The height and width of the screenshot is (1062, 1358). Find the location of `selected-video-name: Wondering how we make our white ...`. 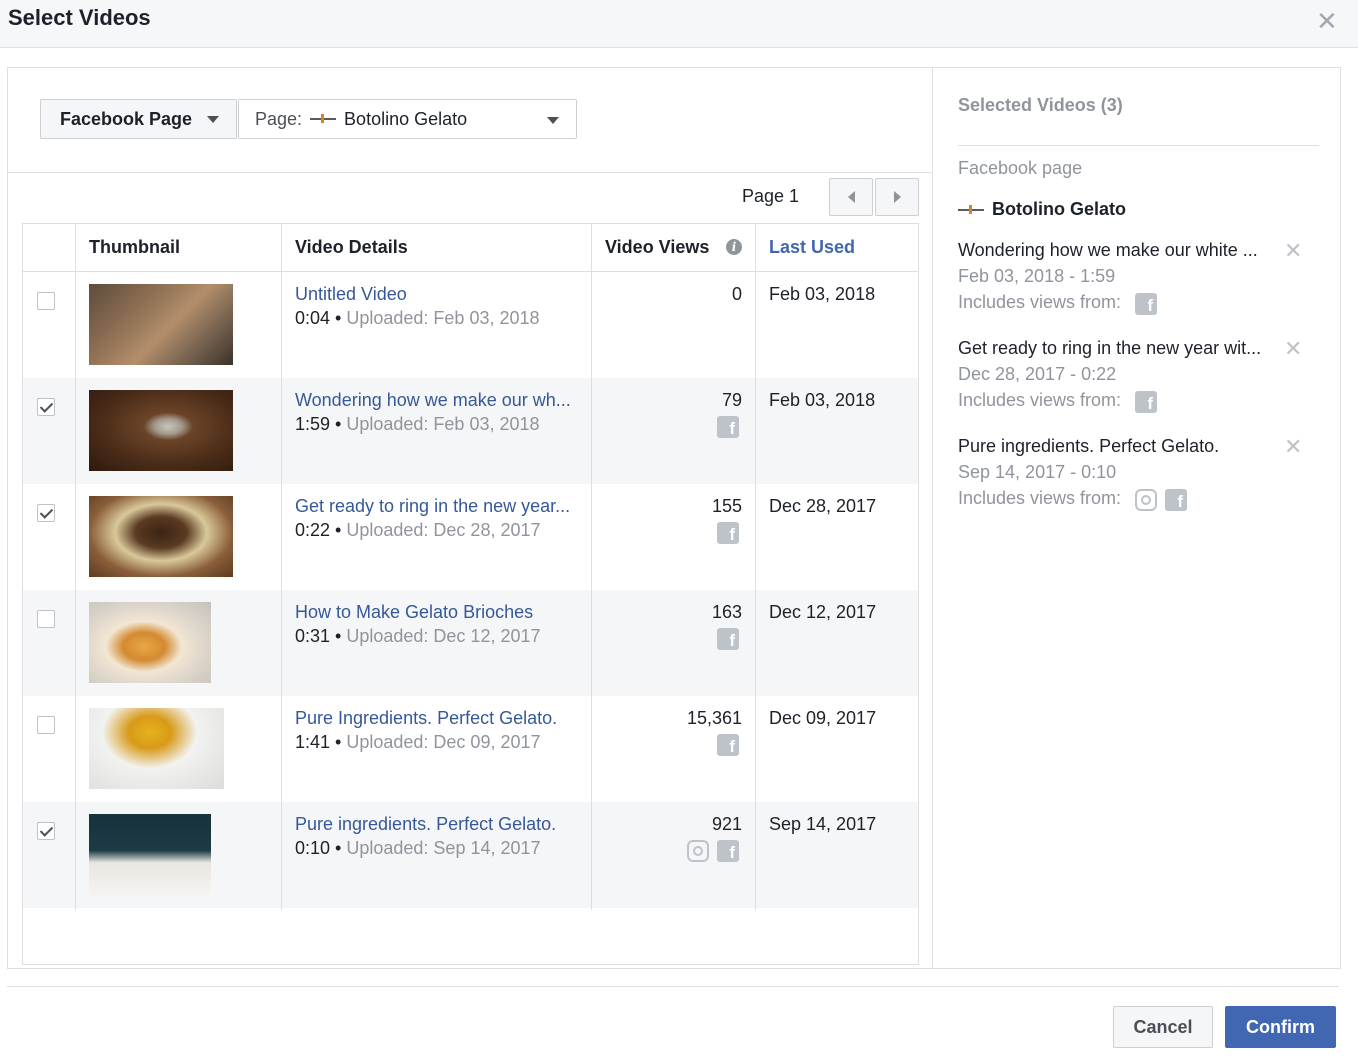

selected-video-name: Wondering how we make our white ... is located at coordinates (1108, 250).